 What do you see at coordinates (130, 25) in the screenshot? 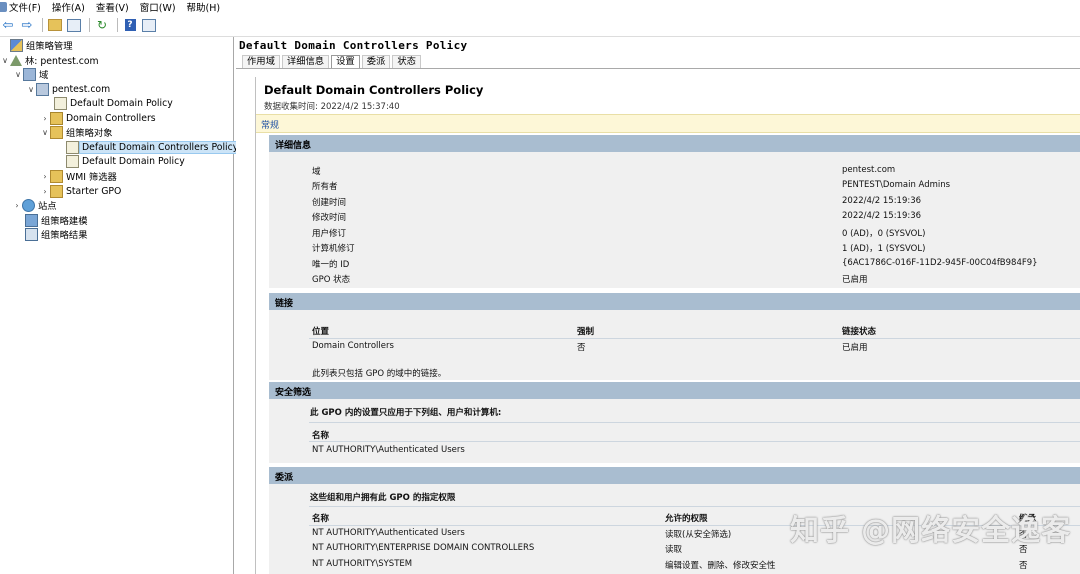
I see `help-icon: ?` at bounding box center [130, 25].